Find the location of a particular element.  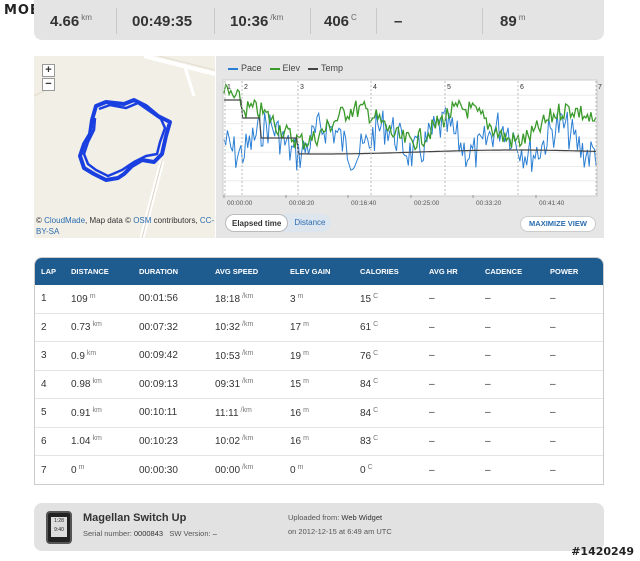

col-power: POWER is located at coordinates (564, 271).